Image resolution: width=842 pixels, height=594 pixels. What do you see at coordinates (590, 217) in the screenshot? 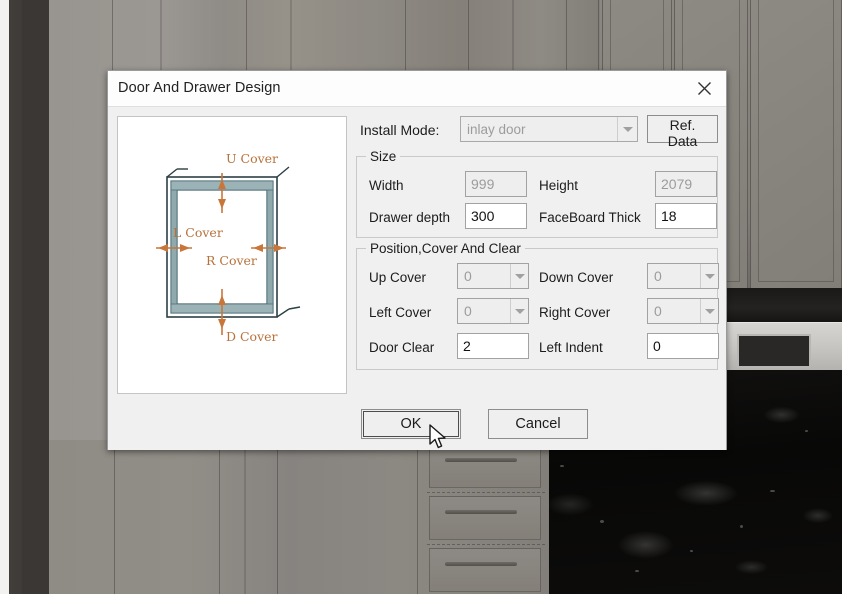
I see `faceboard-thick-label: FaceBoard Thick` at bounding box center [590, 217].